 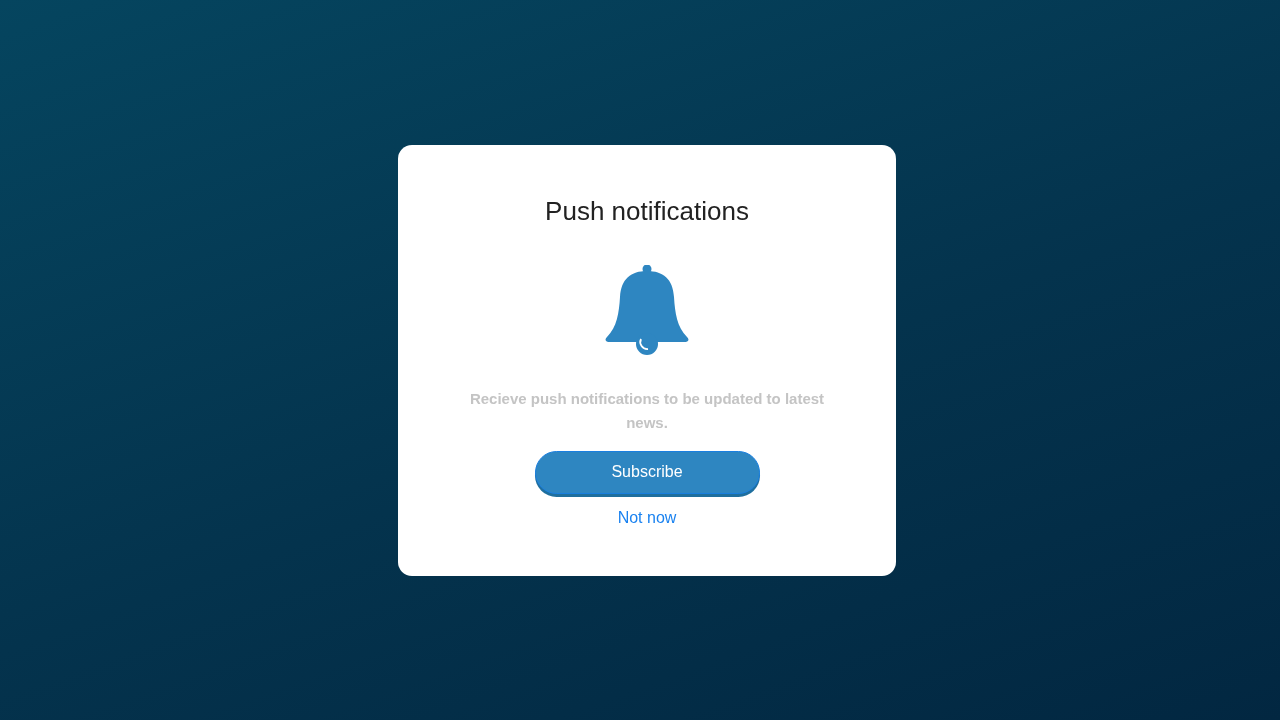 What do you see at coordinates (647, 472) in the screenshot?
I see `subscribe-button: Subscribe` at bounding box center [647, 472].